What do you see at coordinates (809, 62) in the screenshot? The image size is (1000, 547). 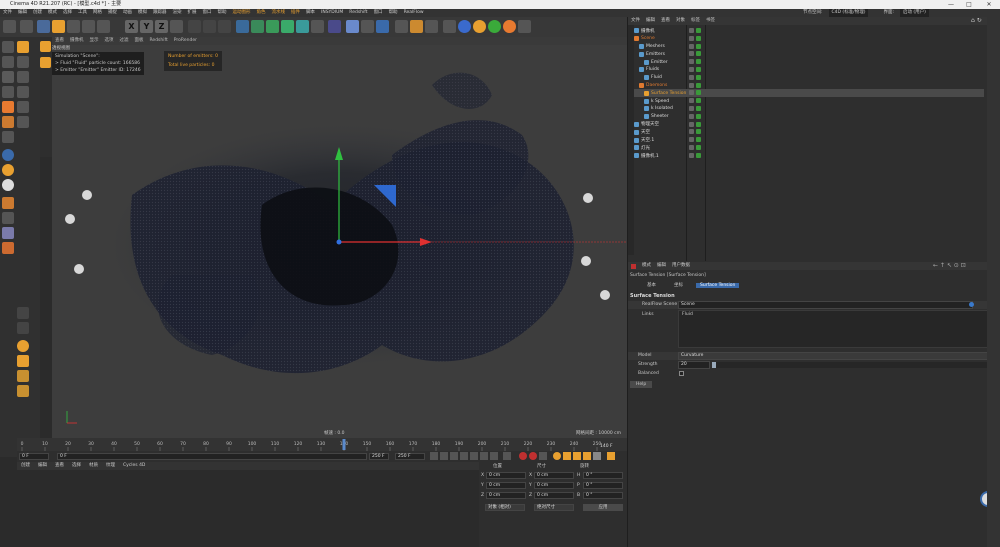 I see `object-tree-row: Emitter` at bounding box center [809, 62].